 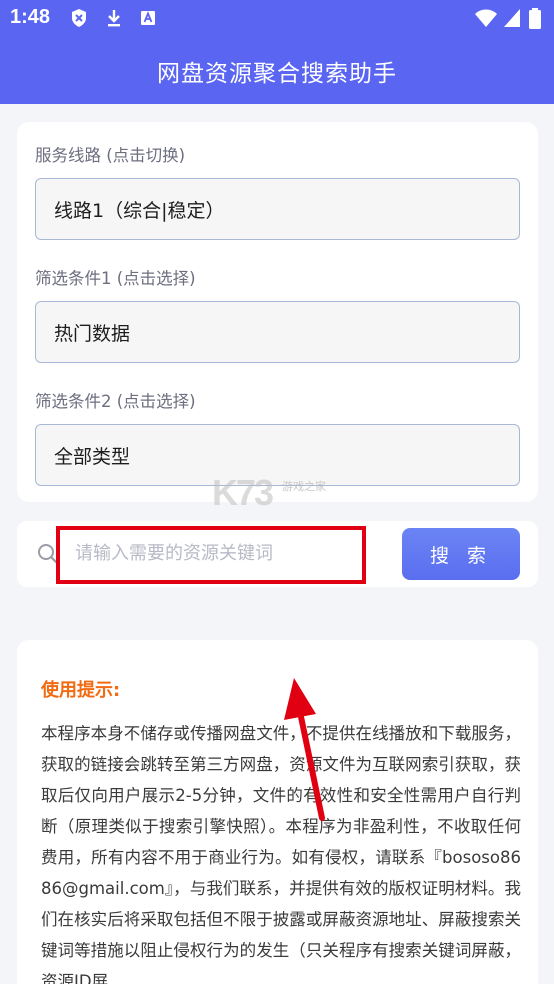 What do you see at coordinates (304, 749) in the screenshot?
I see `annotation-arrow` at bounding box center [304, 749].